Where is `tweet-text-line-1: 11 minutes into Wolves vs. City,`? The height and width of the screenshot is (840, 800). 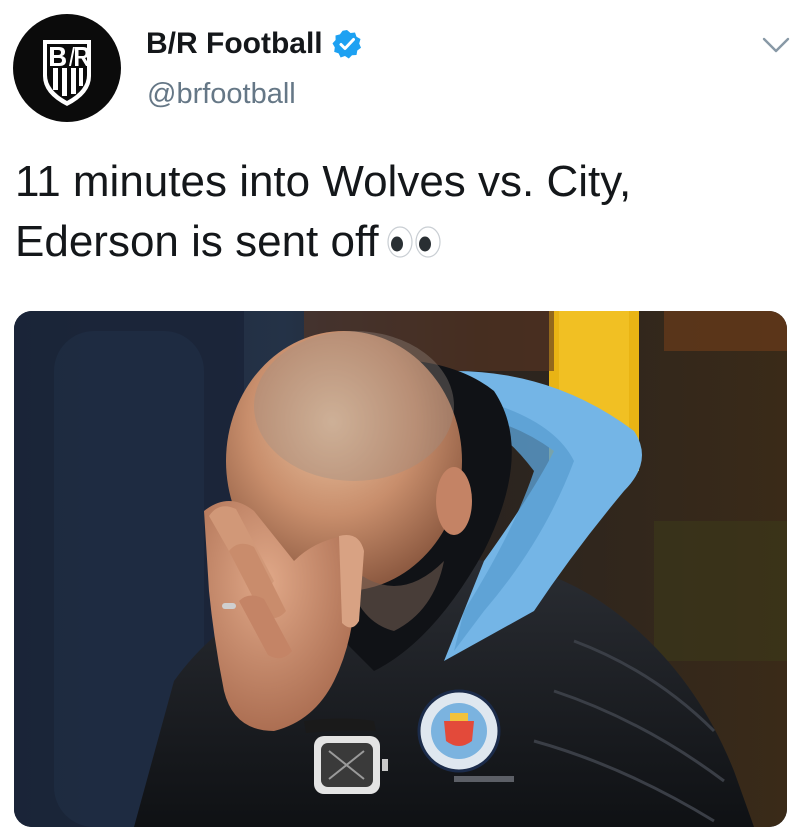 tweet-text-line-1: 11 minutes into Wolves vs. City, is located at coordinates (323, 181).